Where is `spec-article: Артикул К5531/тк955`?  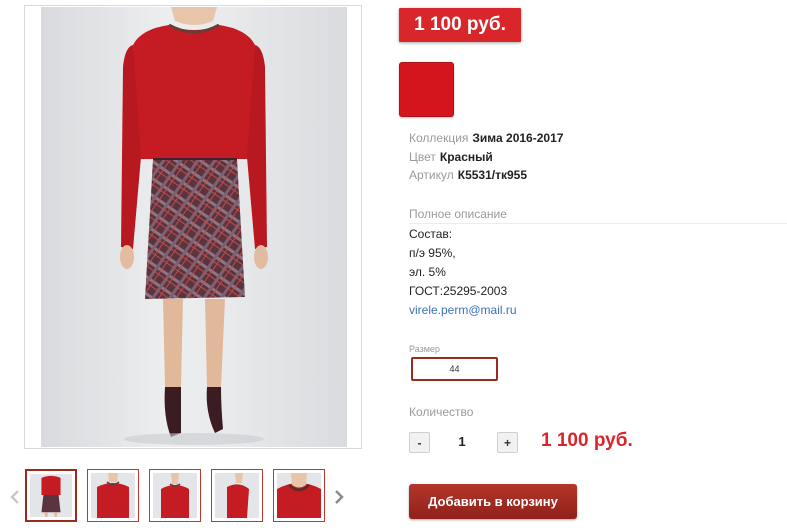
spec-article: Артикул К5531/тк955 is located at coordinates (468, 175).